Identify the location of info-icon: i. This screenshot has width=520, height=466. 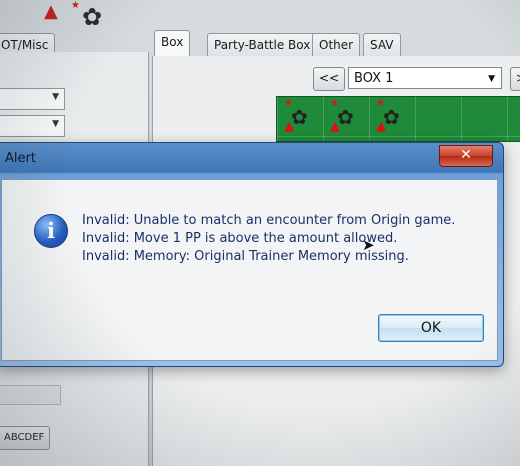
(51, 231).